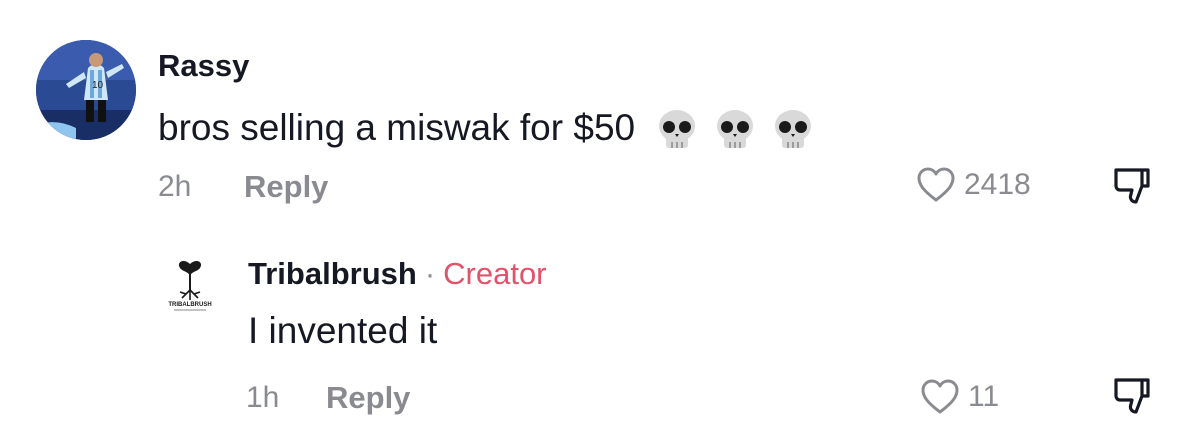  What do you see at coordinates (332, 273) in the screenshot?
I see `reply-username: Tribalbrush` at bounding box center [332, 273].